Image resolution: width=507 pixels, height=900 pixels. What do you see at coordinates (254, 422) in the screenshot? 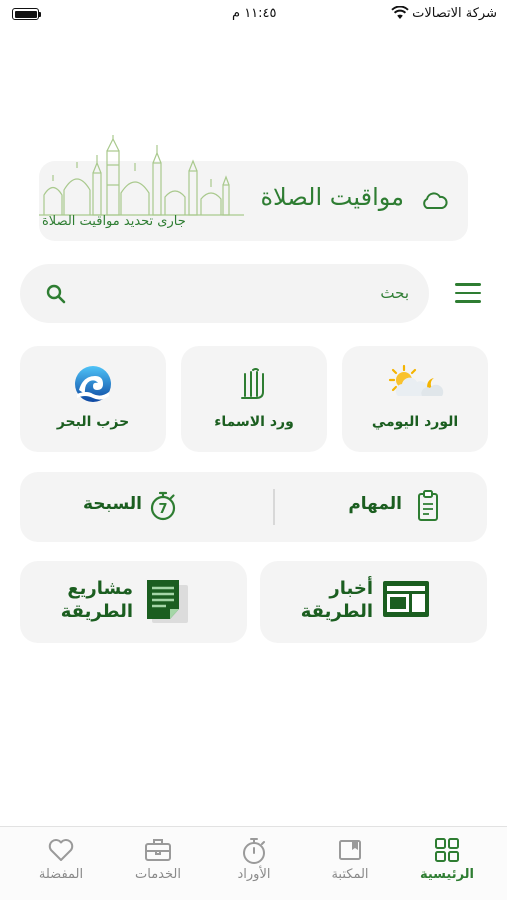
I see `names-wird-label: ورد الاسماء` at bounding box center [254, 422].